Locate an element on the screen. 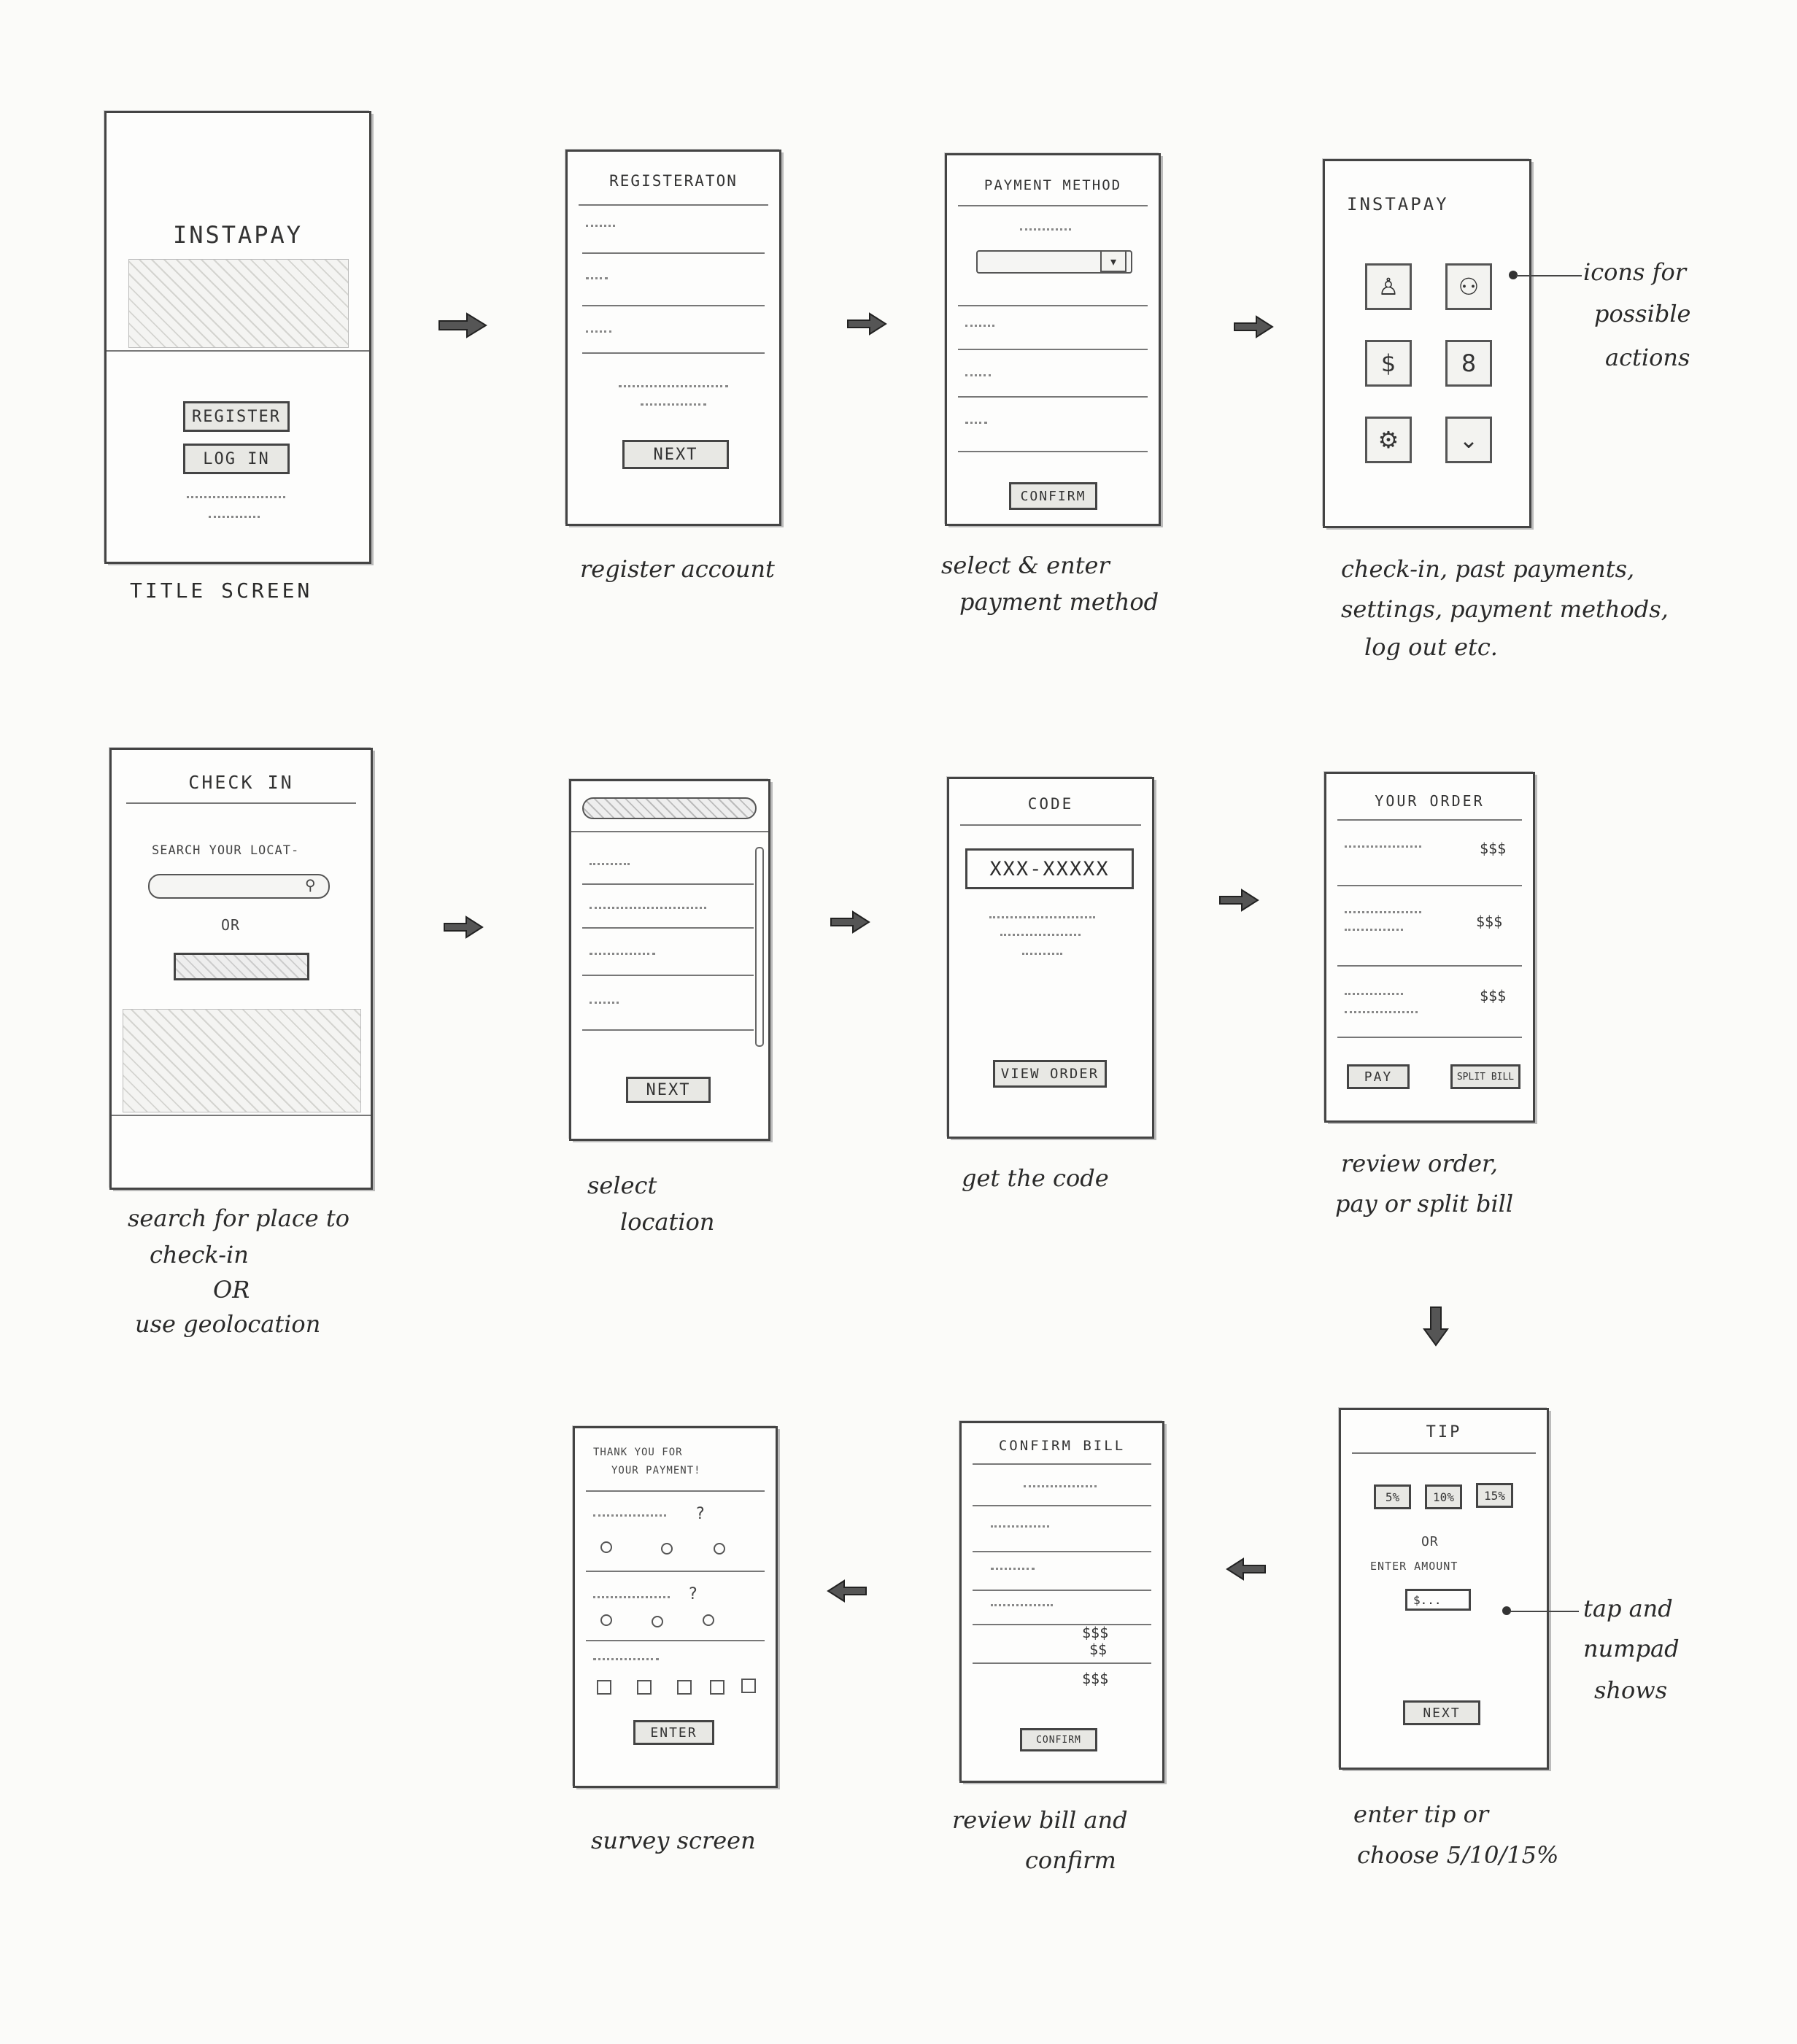  search-icon: ⚲ is located at coordinates (311, 885).